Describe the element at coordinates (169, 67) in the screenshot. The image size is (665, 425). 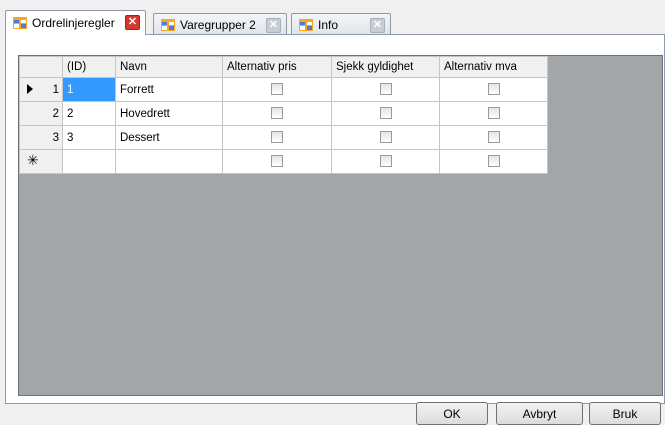
I see `column-header-navn: Navn` at that location.